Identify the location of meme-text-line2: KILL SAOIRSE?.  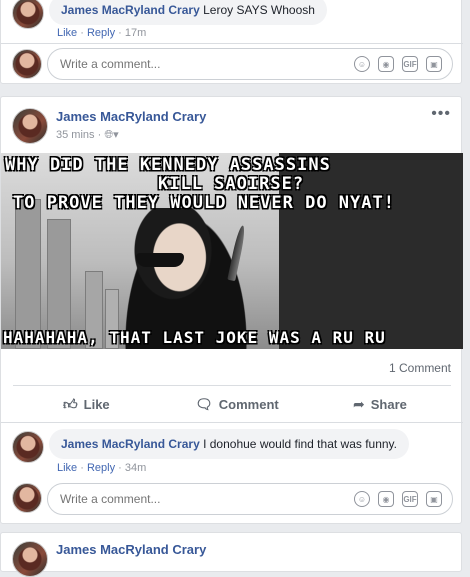
(231, 184).